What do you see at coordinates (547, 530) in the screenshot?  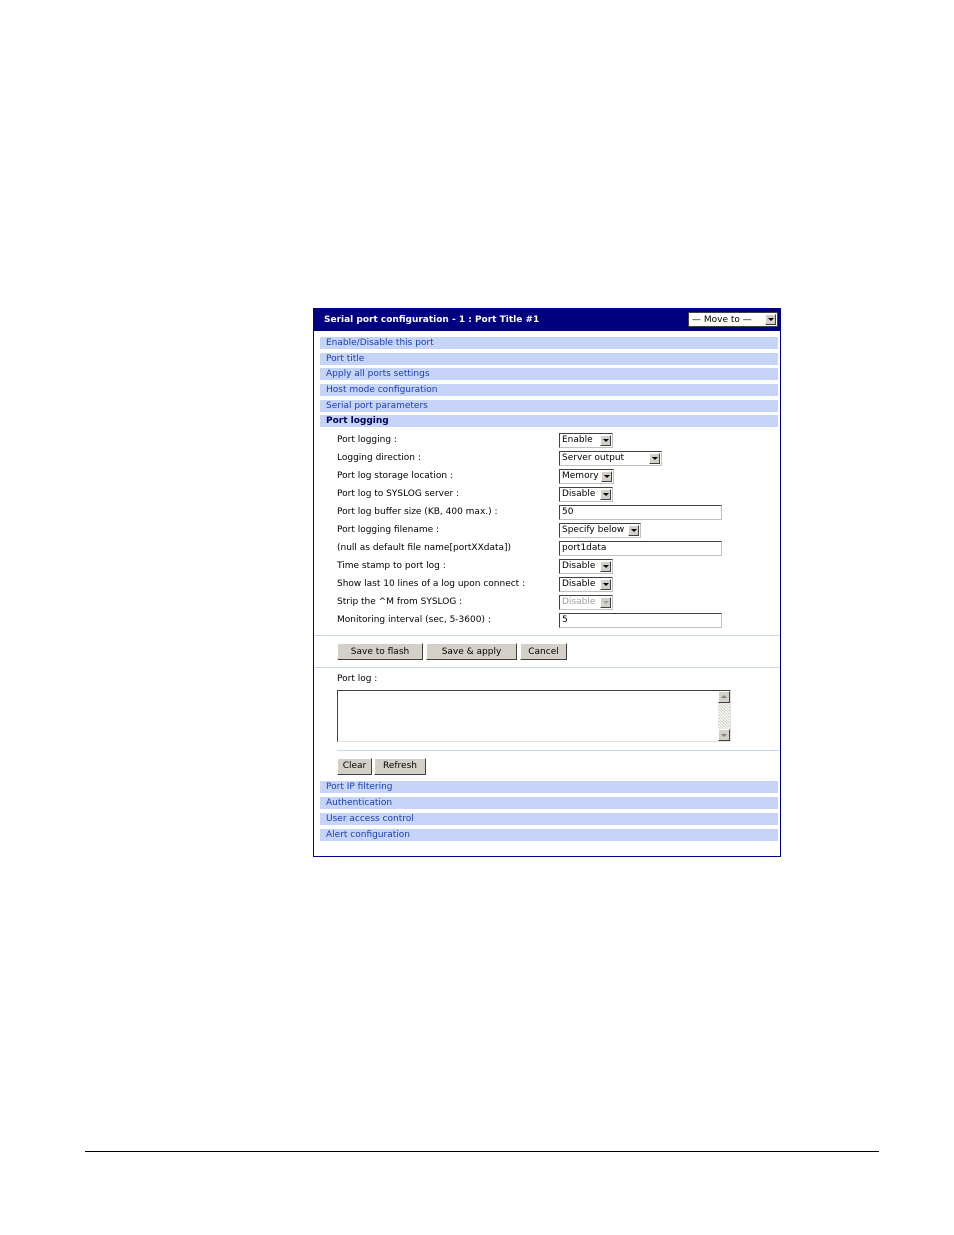 I see `field-logging-filename: Port logging filename : Specify below` at bounding box center [547, 530].